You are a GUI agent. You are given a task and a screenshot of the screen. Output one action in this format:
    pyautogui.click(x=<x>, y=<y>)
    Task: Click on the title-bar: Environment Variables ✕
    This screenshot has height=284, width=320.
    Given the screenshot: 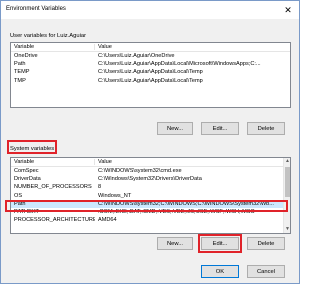 What is the action you would take?
    pyautogui.click(x=150, y=10)
    